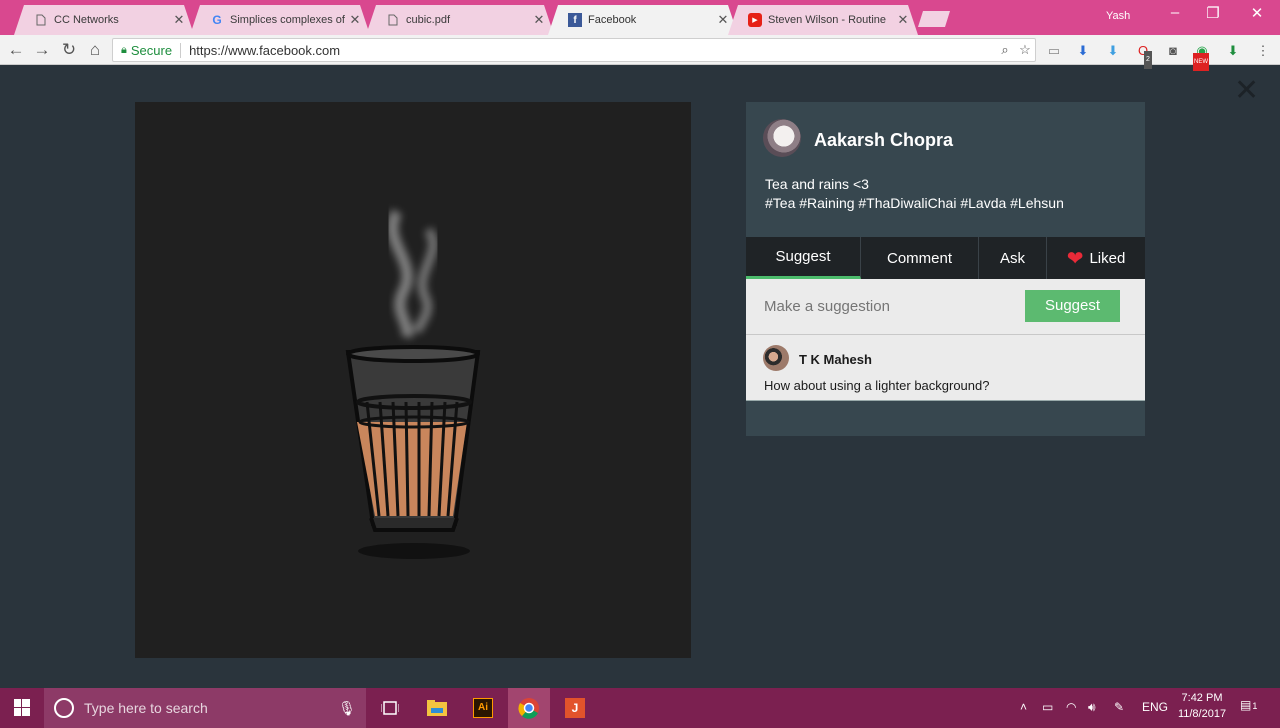 This screenshot has height=728, width=1280. I want to click on reload-icon: ↻, so click(69, 50).